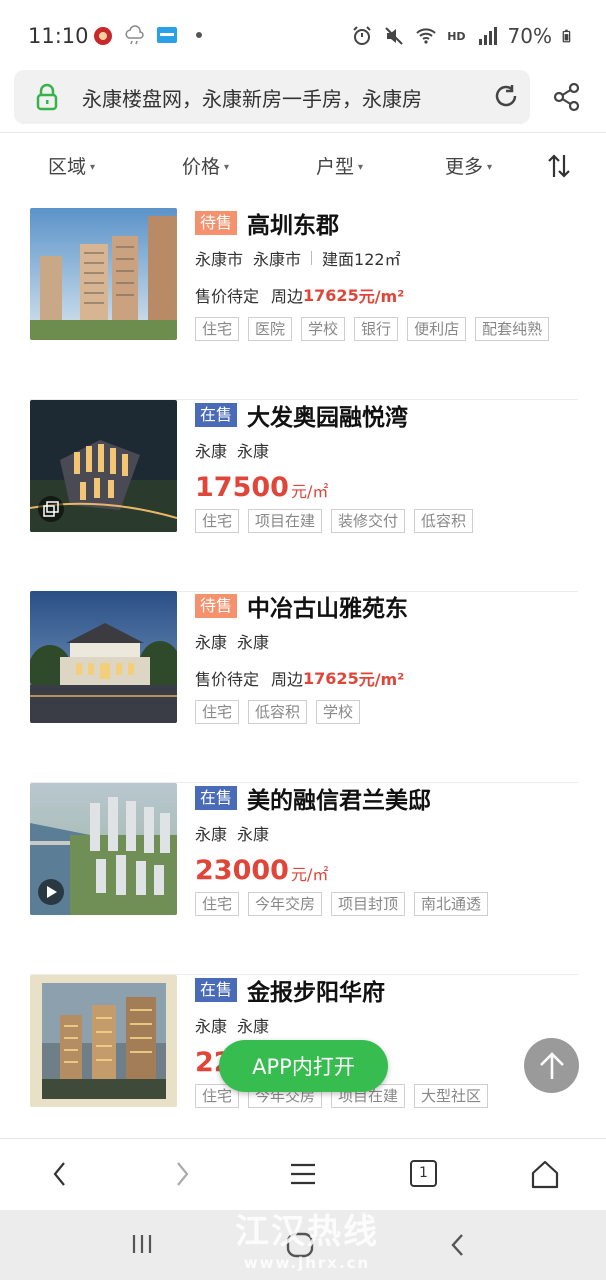 The width and height of the screenshot is (606, 1280). I want to click on status-time: 11:10, so click(58, 36).